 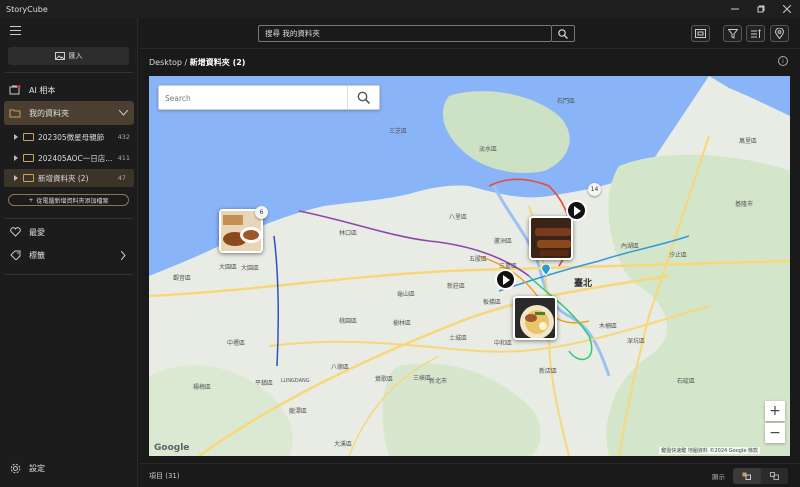 I want to click on add-folder-label: 從電腦新增資料夾添加檔案, so click(x=72, y=201).